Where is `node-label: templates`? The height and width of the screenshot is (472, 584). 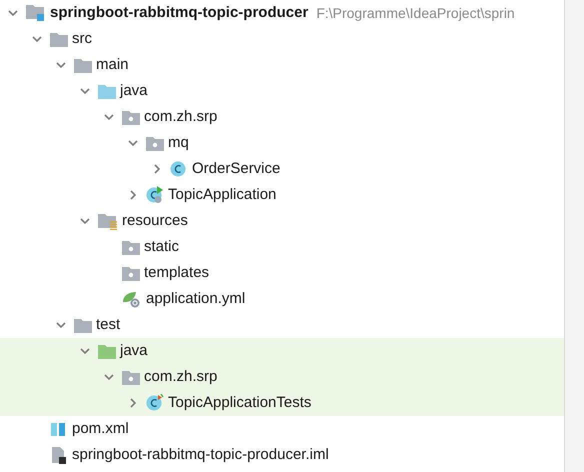 node-label: templates is located at coordinates (177, 272).